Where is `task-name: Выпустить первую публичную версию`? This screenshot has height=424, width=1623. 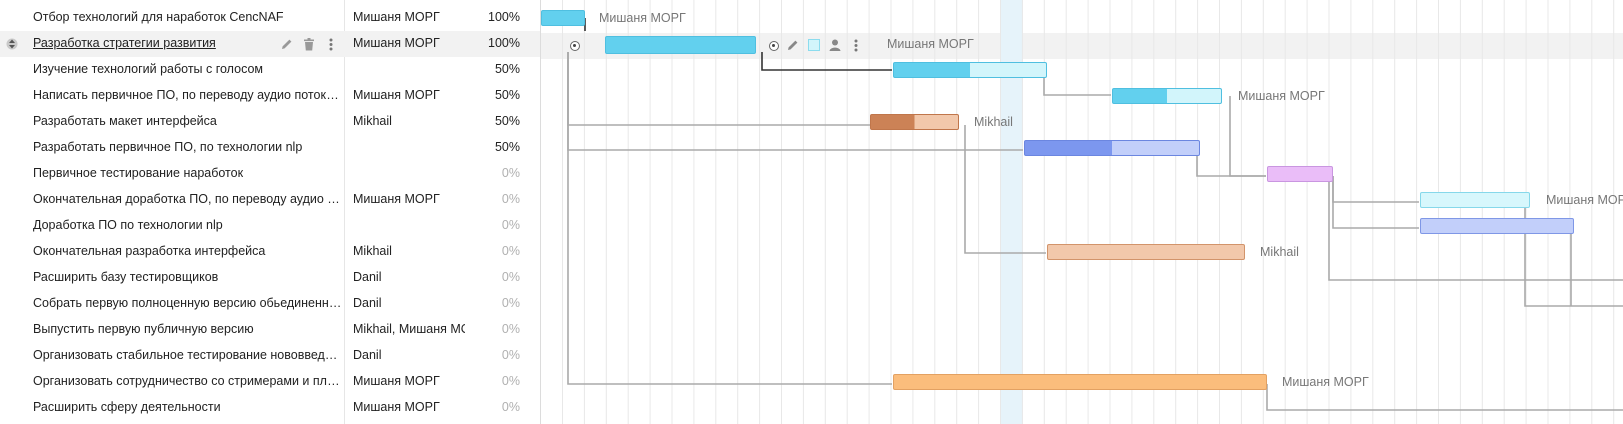 task-name: Выпустить первую публичную версию is located at coordinates (188, 329).